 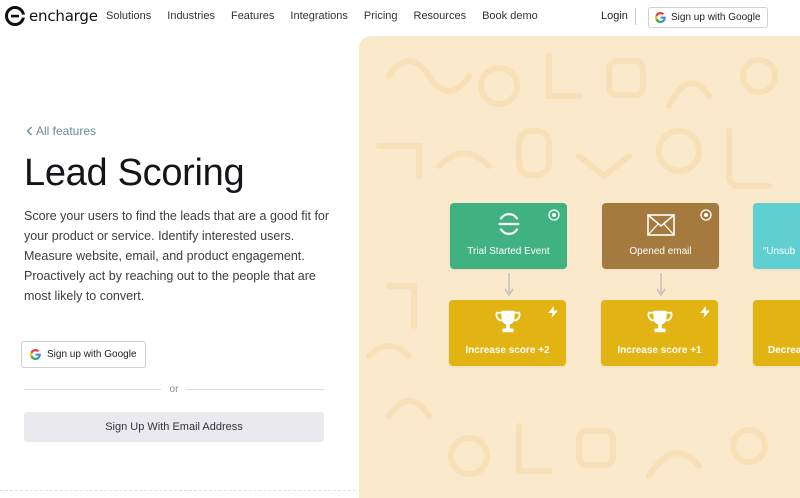 I want to click on nav-divider, so click(x=635, y=16).